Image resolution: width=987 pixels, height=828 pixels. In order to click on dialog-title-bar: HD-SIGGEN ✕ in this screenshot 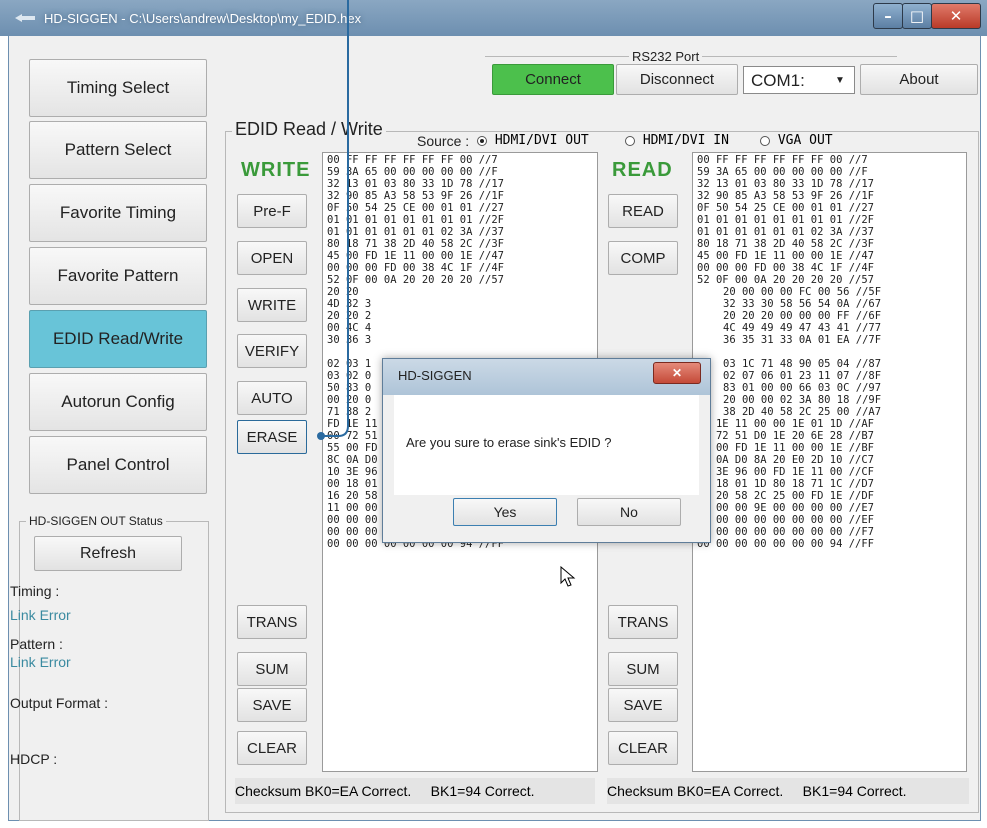, I will do `click(546, 377)`.